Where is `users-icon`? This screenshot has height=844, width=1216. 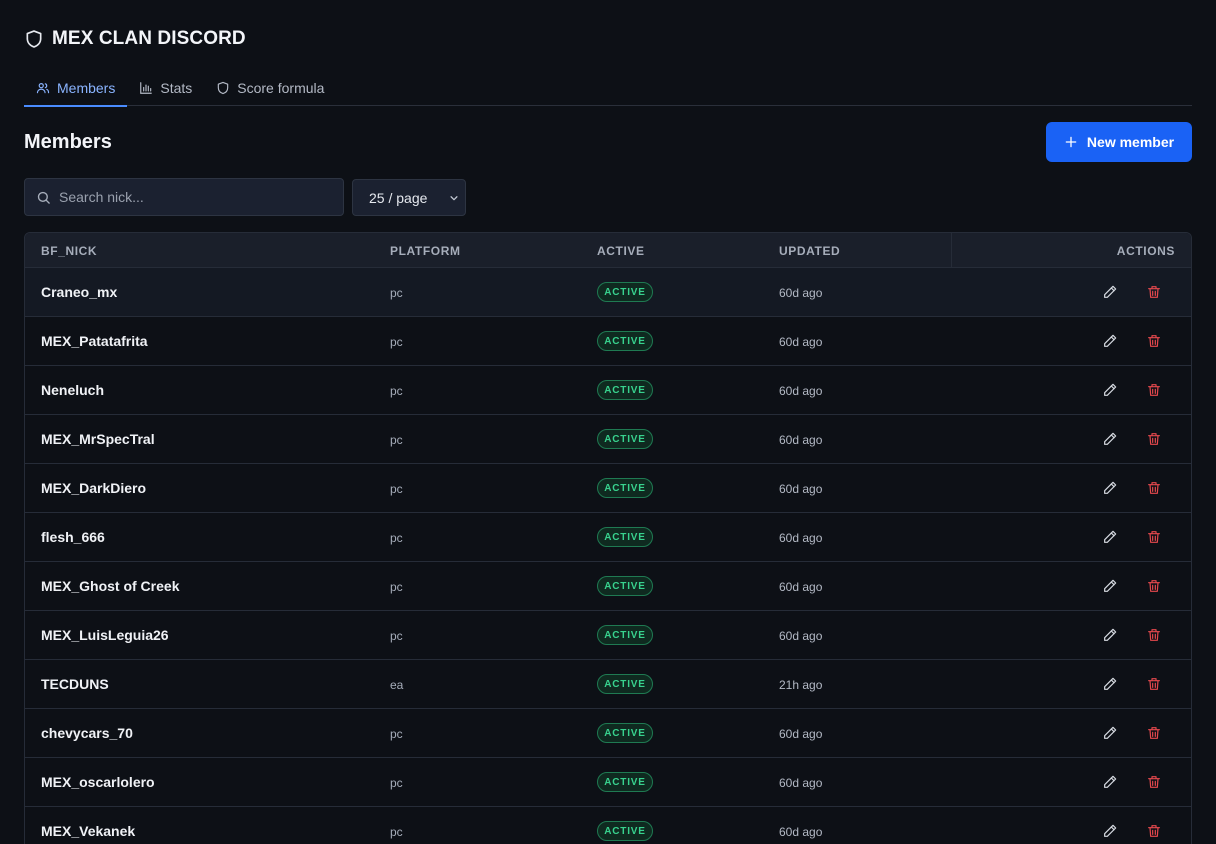 users-icon is located at coordinates (46, 88).